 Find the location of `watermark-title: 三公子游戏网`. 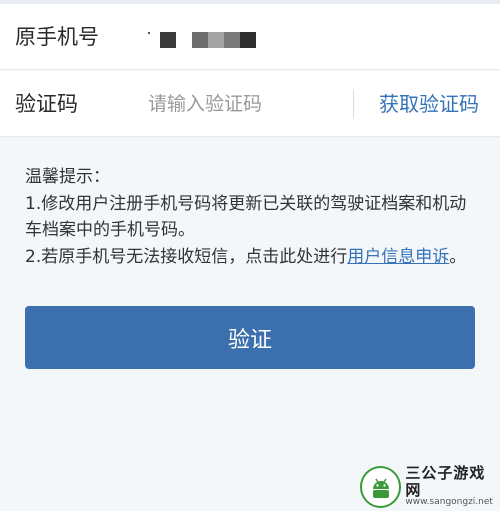

watermark-title: 三公子游戏网 is located at coordinates (445, 481).